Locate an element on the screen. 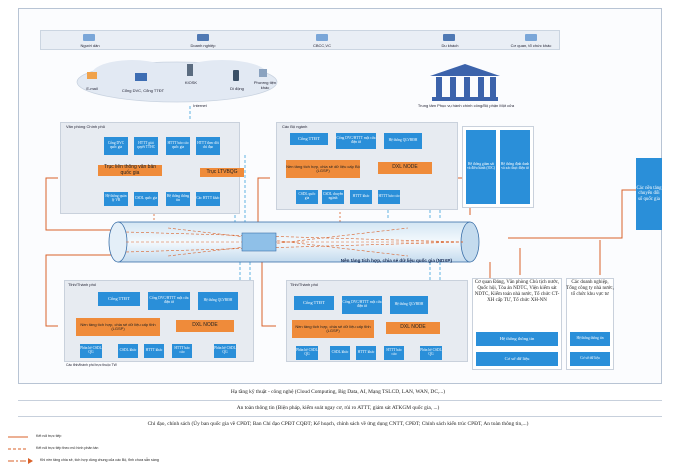 The width and height of the screenshot is (676, 470). ministry-top-box-3: Hệ thống QLVBĐH is located at coordinates (403, 141).